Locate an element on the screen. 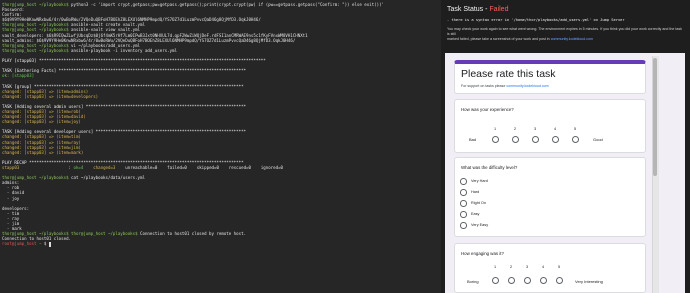 This screenshot has width=690, height=293. scale-high-label: Very Interesting is located at coordinates (589, 281).